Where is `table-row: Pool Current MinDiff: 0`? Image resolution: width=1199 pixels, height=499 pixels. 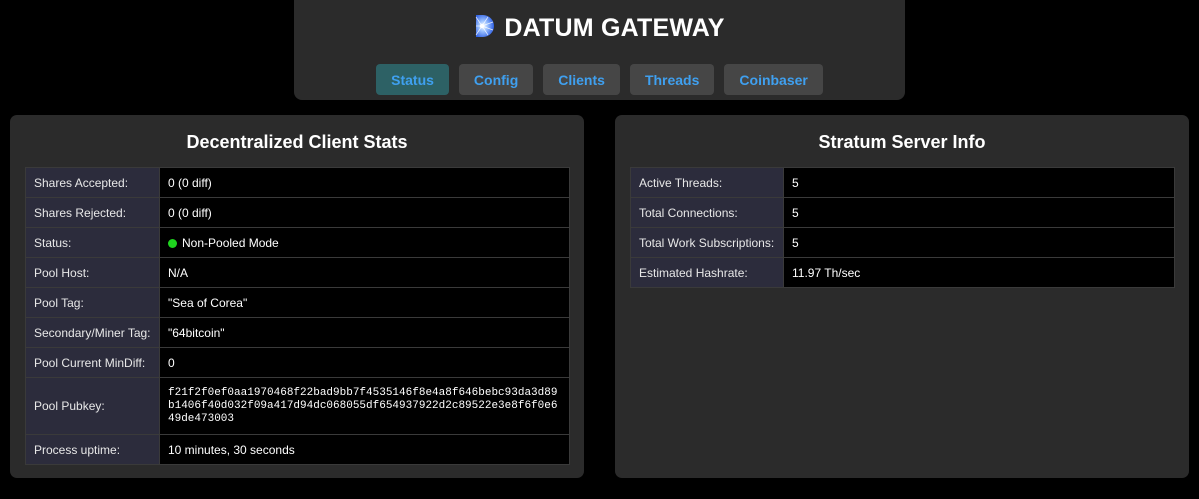
table-row: Pool Current MinDiff: 0 is located at coordinates (297, 362).